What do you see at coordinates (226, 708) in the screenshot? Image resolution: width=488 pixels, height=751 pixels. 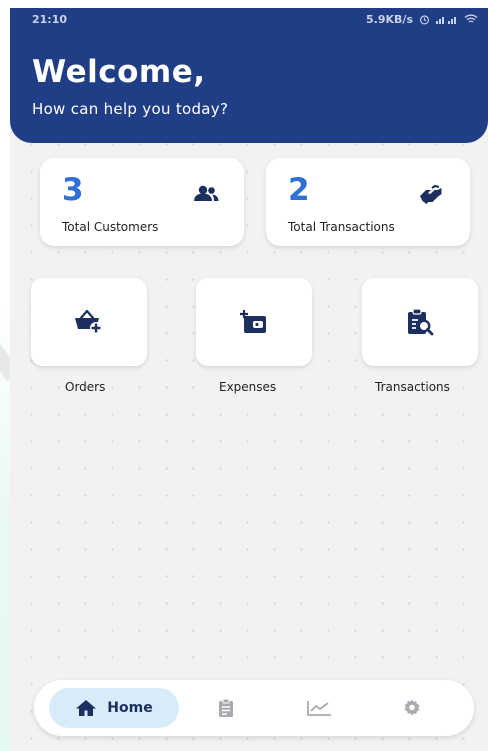 I see `clipboard-icon` at bounding box center [226, 708].